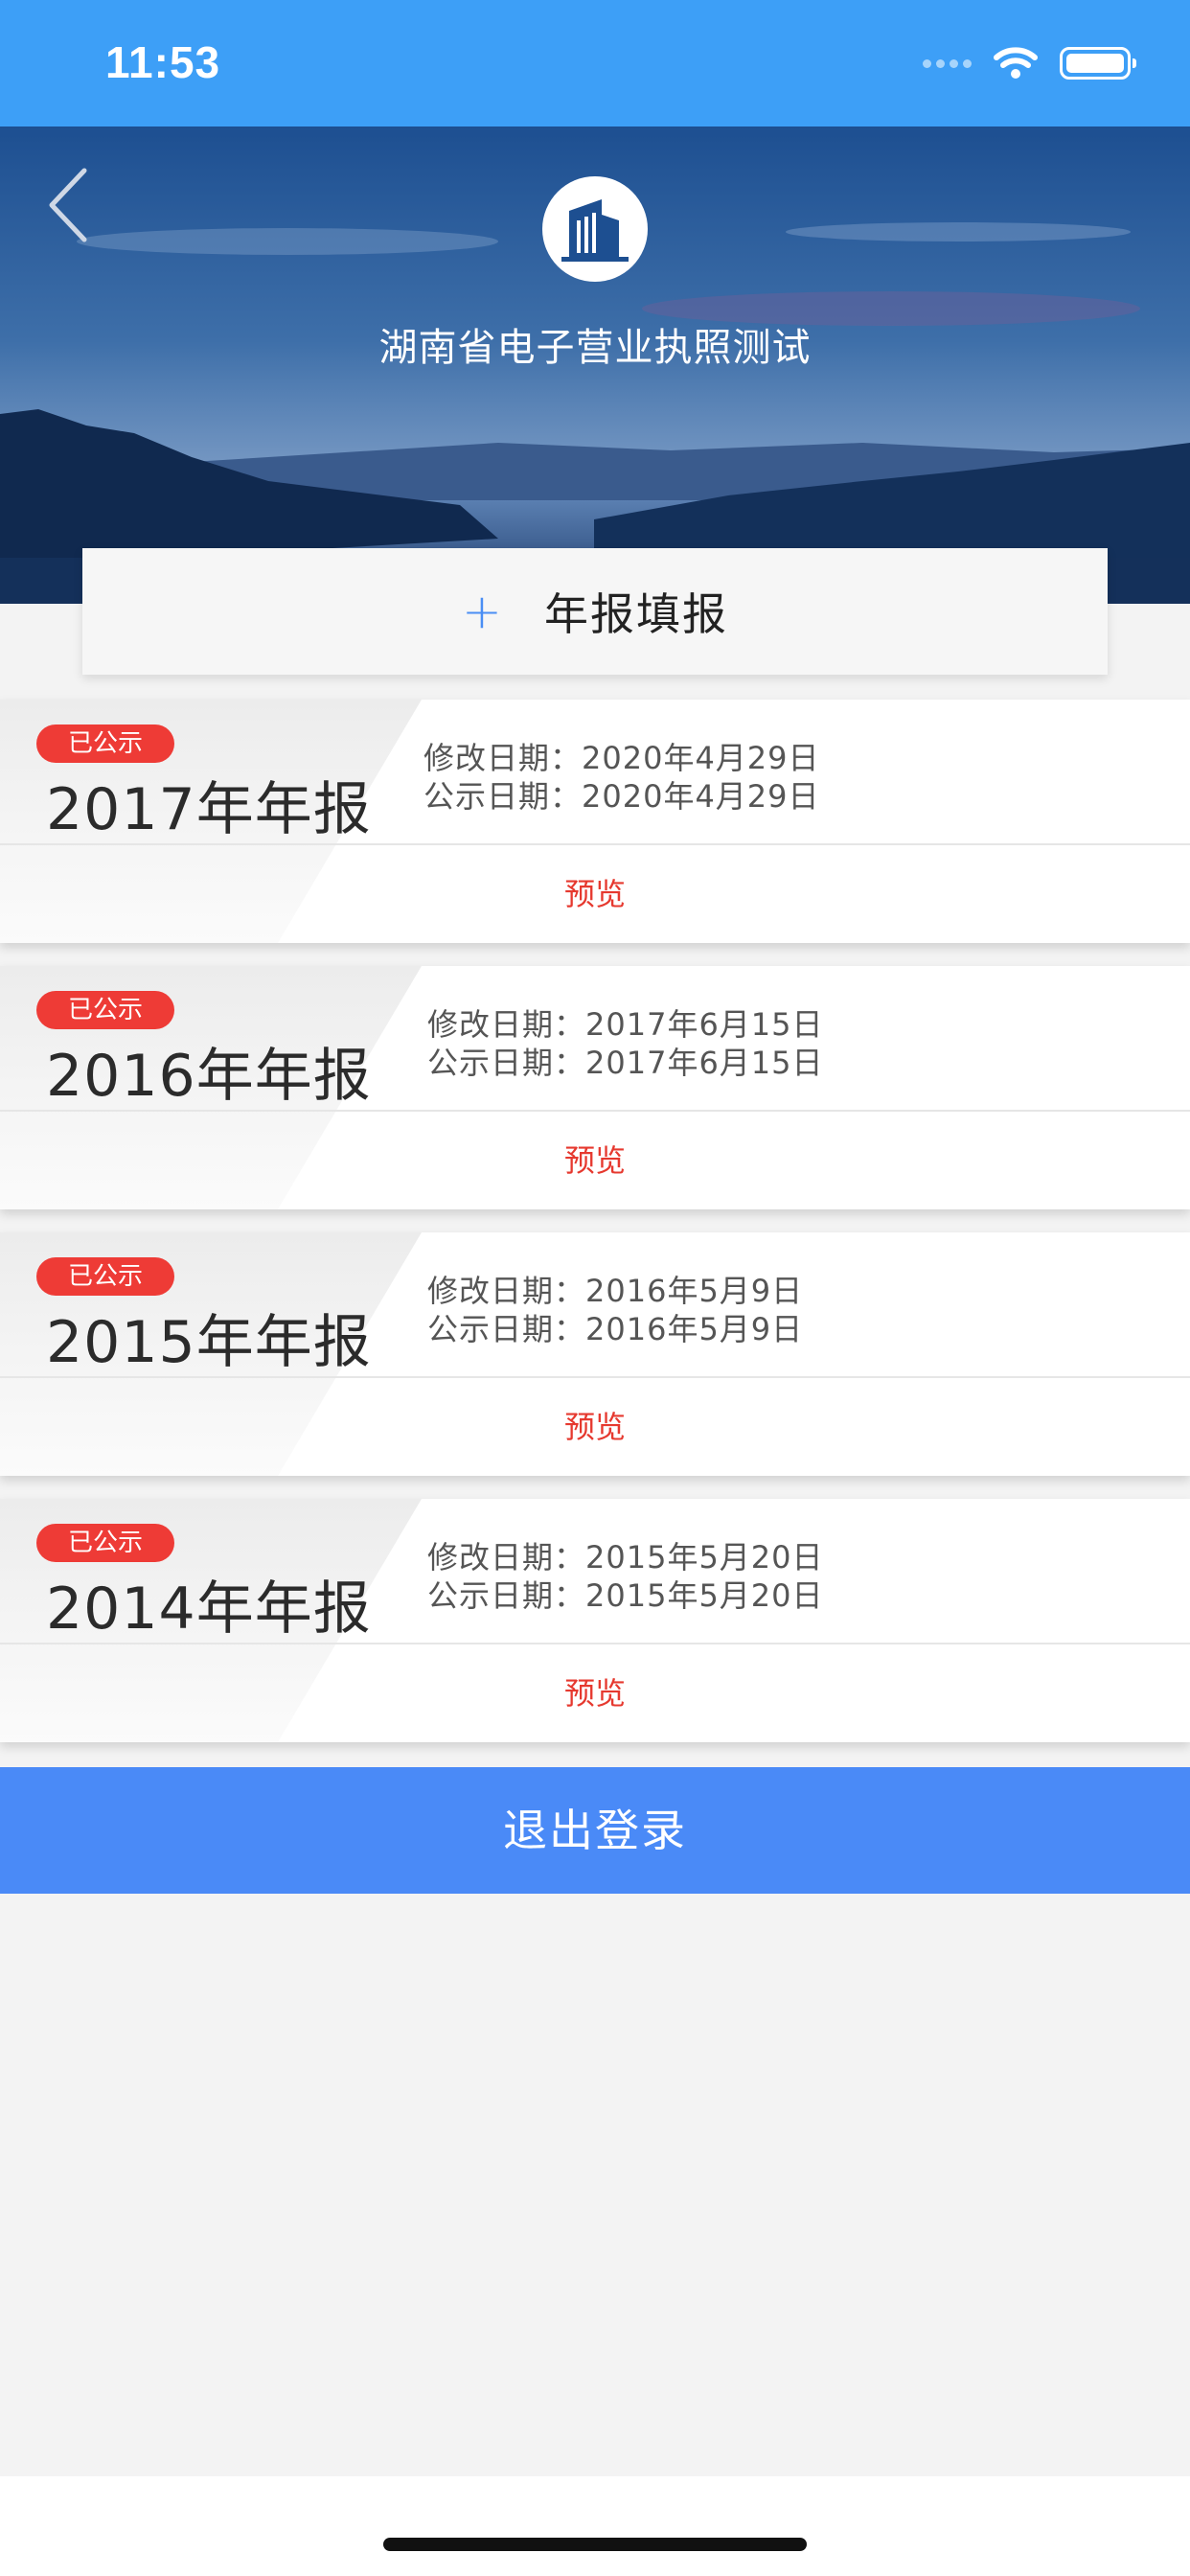 Image resolution: width=1190 pixels, height=2576 pixels. What do you see at coordinates (1098, 63) in the screenshot?
I see `battery-icon` at bounding box center [1098, 63].